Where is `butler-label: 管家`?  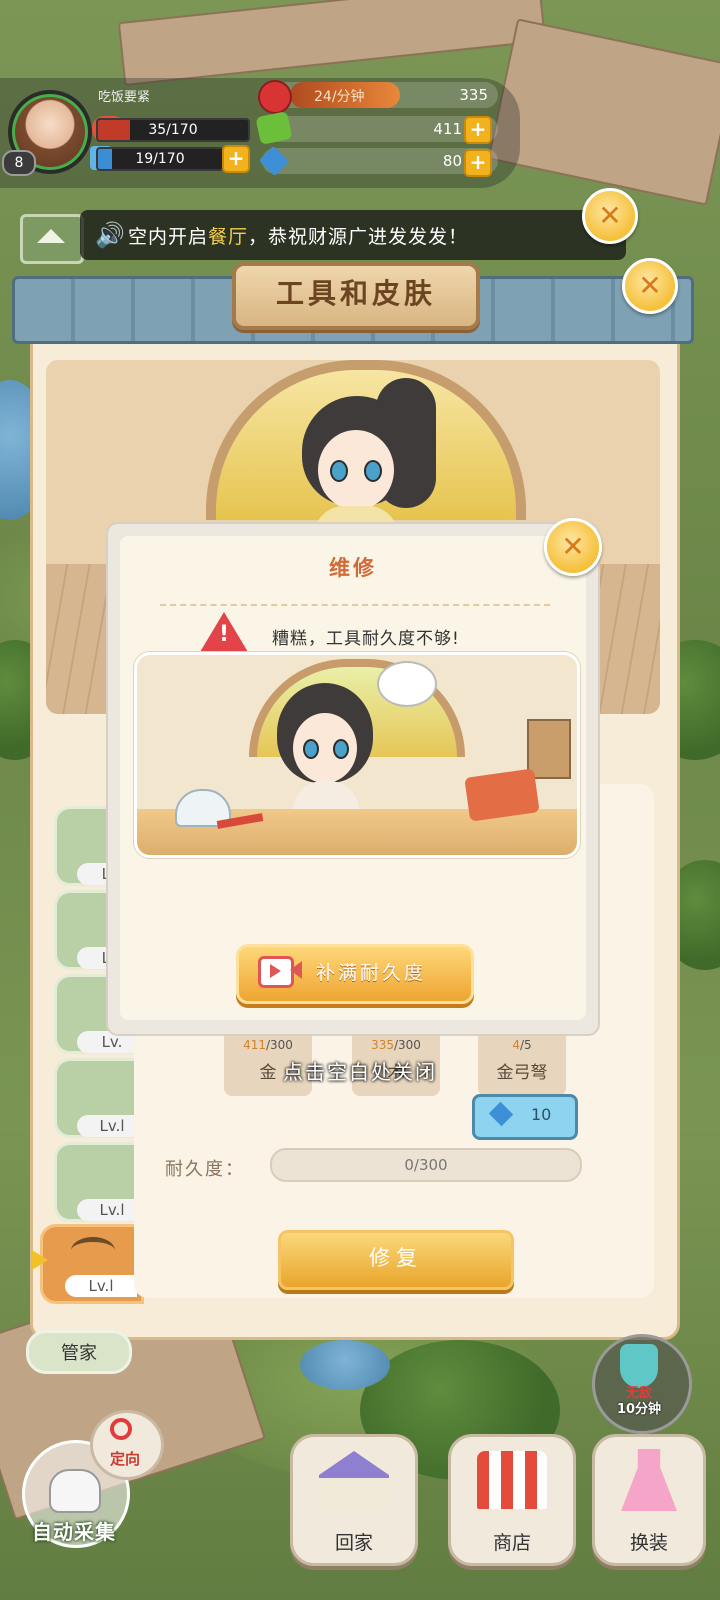
butler-label: 管家 is located at coordinates (79, 1353).